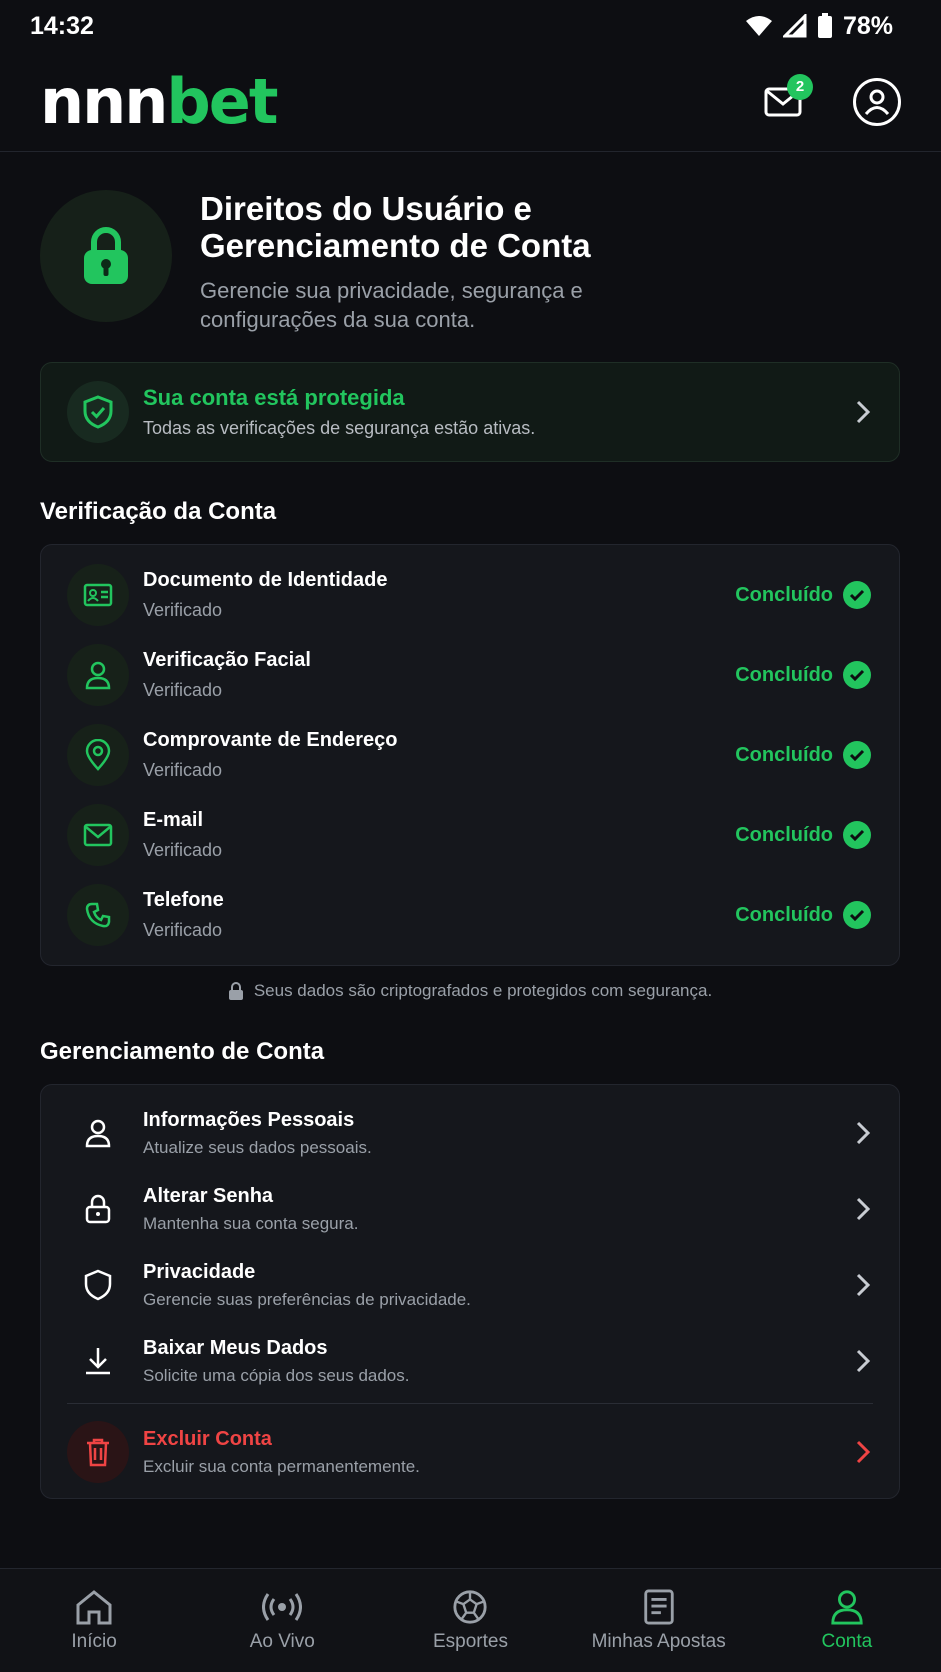 This screenshot has height=1672, width=941. Describe the element at coordinates (658, 1641) in the screenshot. I see `nav-label: Minhas Apostas` at that location.